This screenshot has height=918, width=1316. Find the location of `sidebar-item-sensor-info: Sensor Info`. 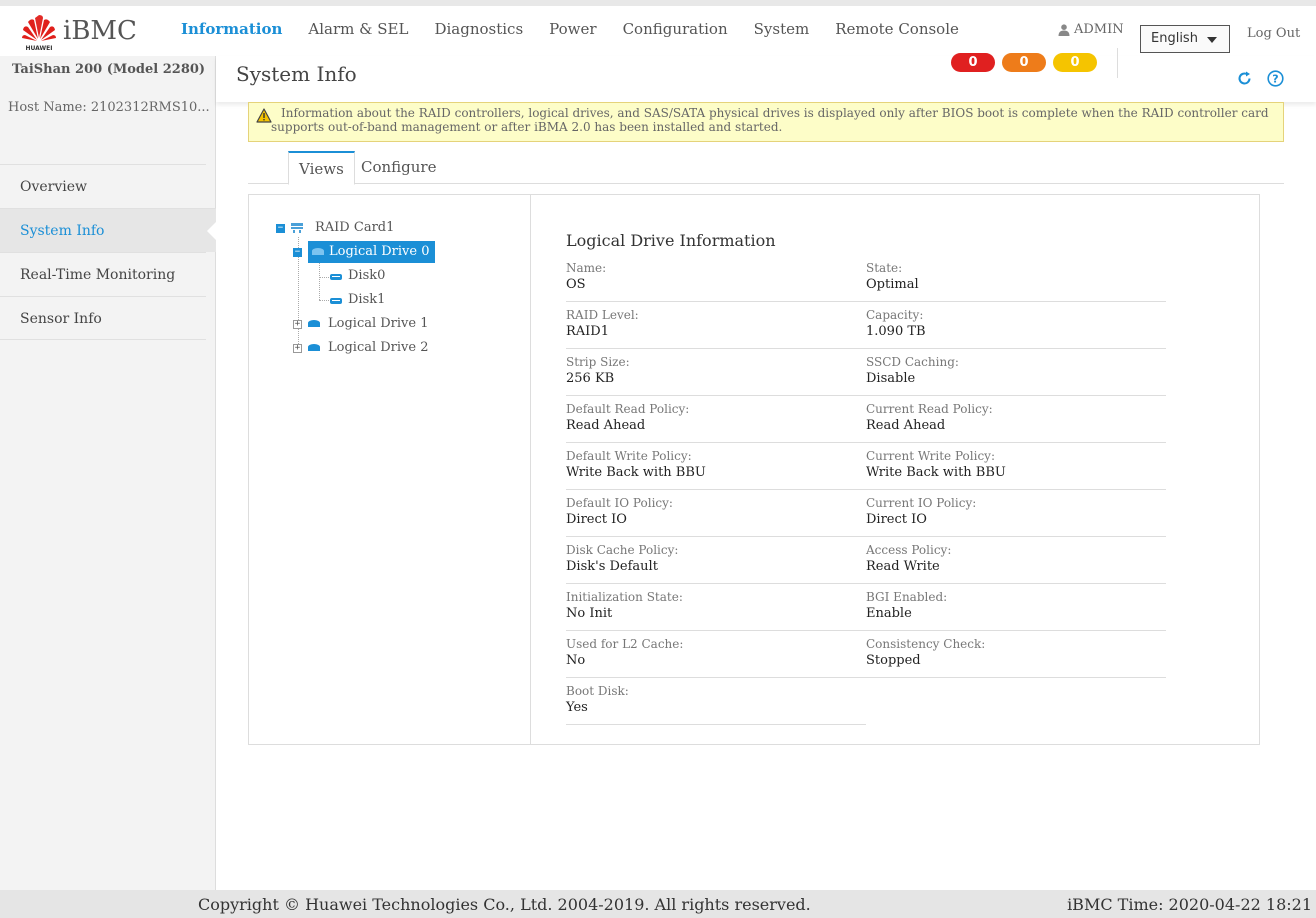

sidebar-item-sensor-info: Sensor Info is located at coordinates (103, 318).